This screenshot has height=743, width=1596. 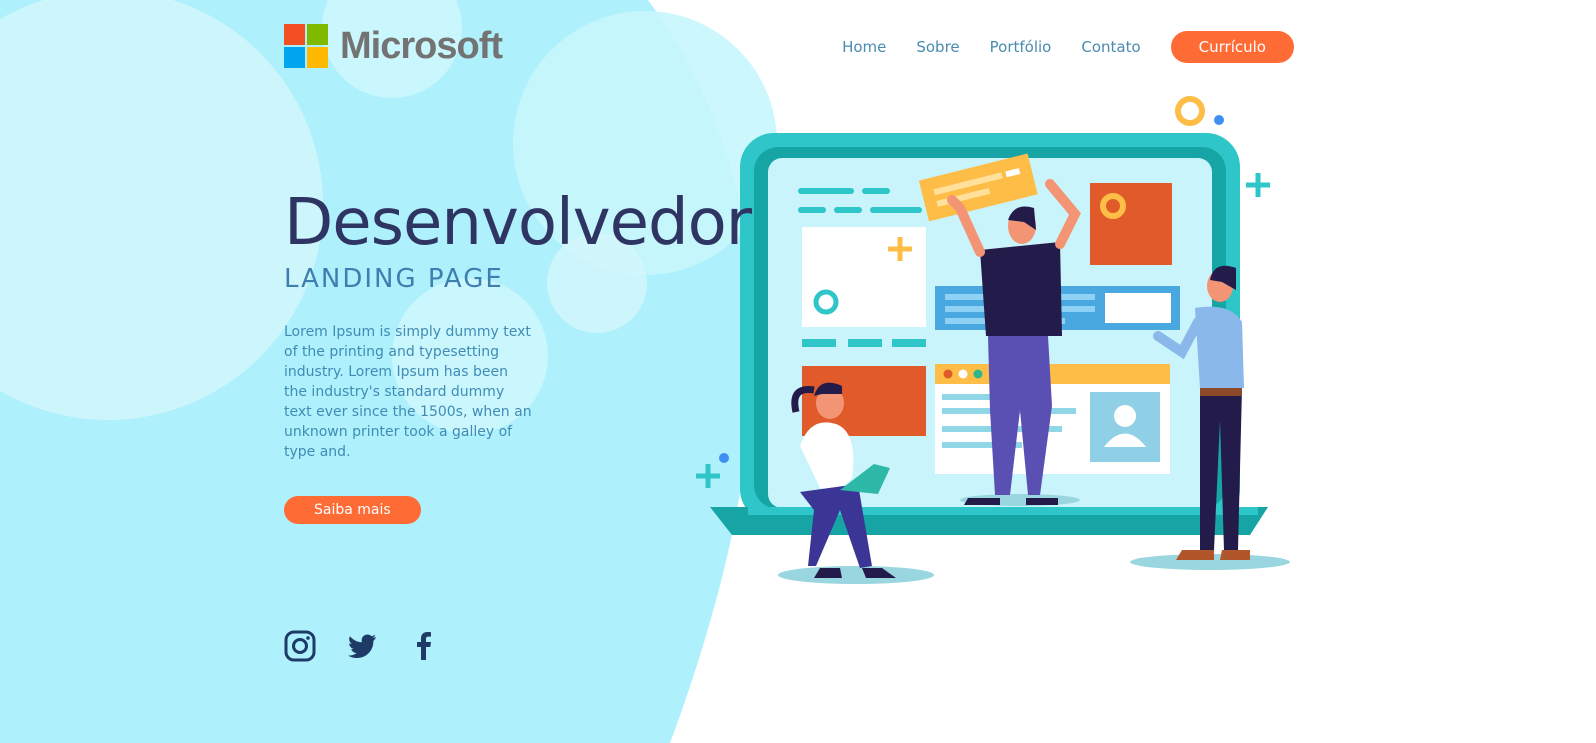 I want to click on twitter-icon, so click(x=362, y=646).